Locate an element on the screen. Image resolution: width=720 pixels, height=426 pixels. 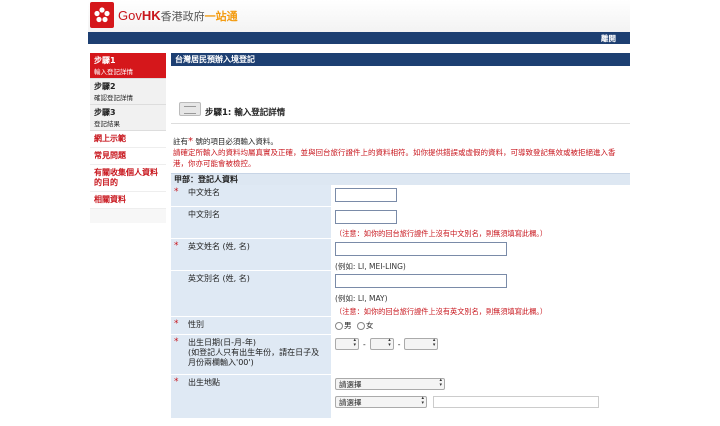
label-text: 中文別名 is located at coordinates (204, 214).